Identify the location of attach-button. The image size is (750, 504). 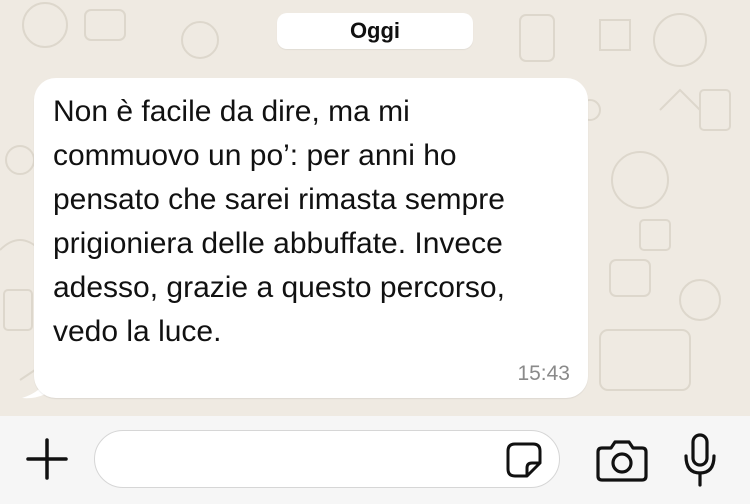
(47, 459).